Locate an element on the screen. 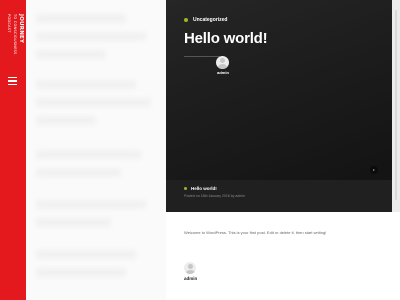  meta-title: Hello world! is located at coordinates (204, 188).